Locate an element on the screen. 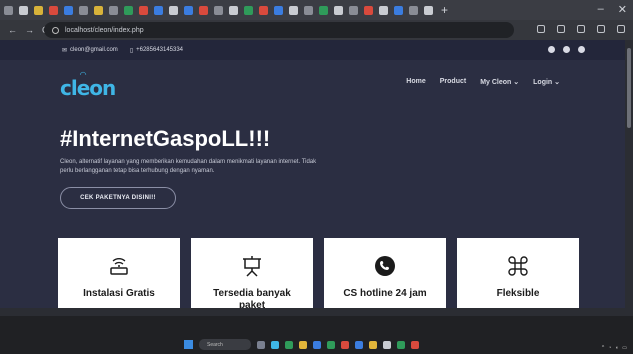  nav-my-cleon: My Cleon ⌄ is located at coordinates (499, 82).